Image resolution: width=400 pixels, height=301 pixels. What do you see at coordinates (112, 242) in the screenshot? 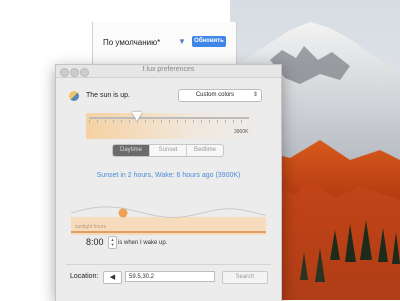
I see `wake-time-stepper: ▲ ▼` at bounding box center [112, 242].